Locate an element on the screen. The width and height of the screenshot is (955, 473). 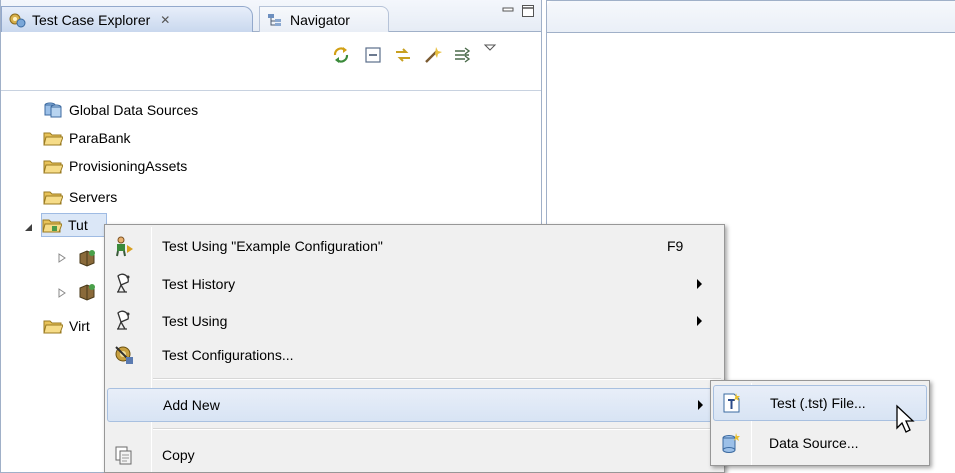
menu-item-label: Test Using is located at coordinates (195, 321).